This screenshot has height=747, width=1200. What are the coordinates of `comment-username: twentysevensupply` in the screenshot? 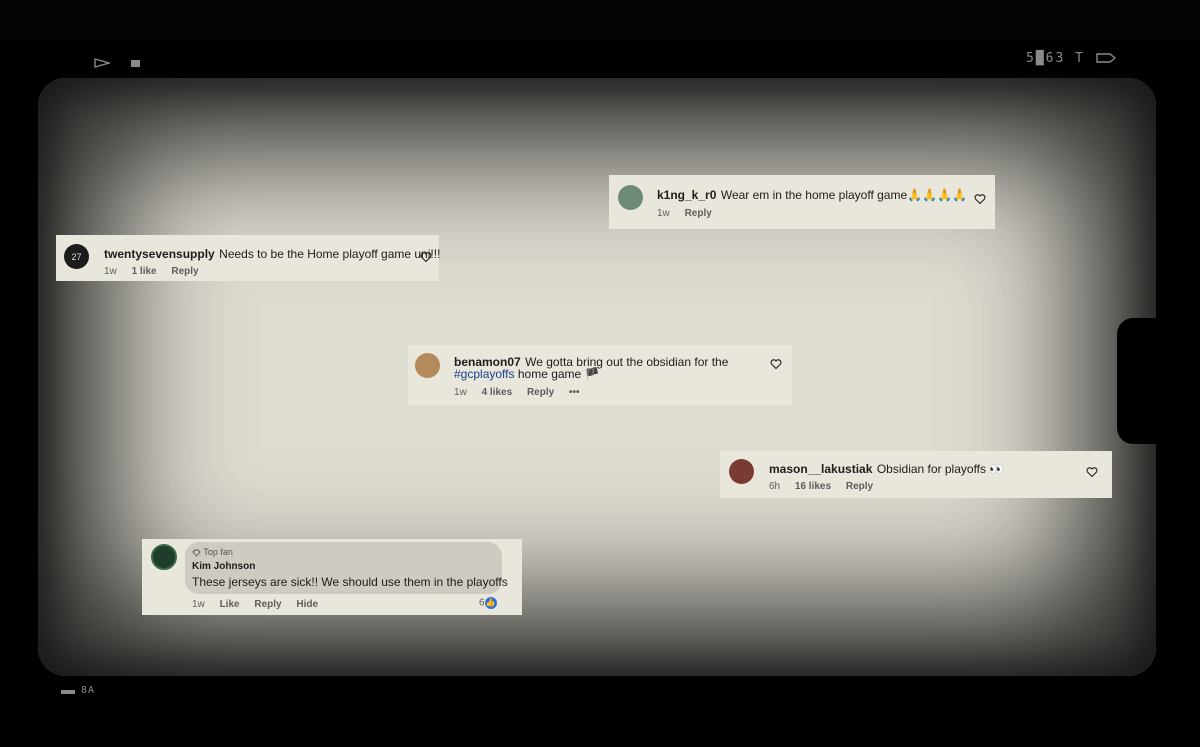 It's located at (159, 254).